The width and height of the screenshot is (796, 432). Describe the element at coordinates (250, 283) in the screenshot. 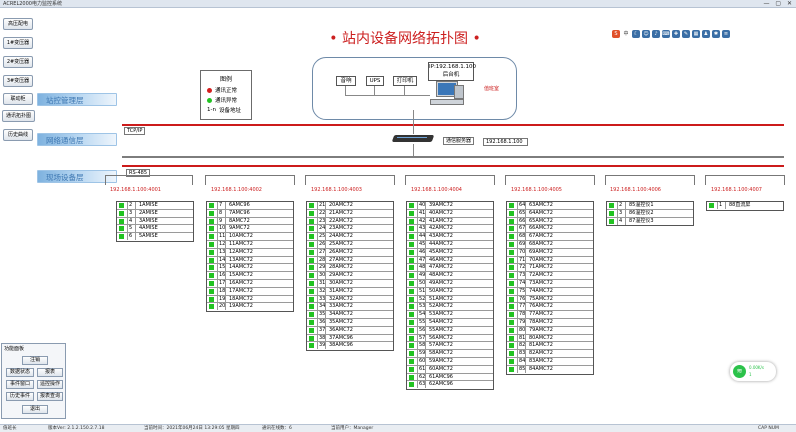

I see `device-row: 17 16AMC72` at that location.